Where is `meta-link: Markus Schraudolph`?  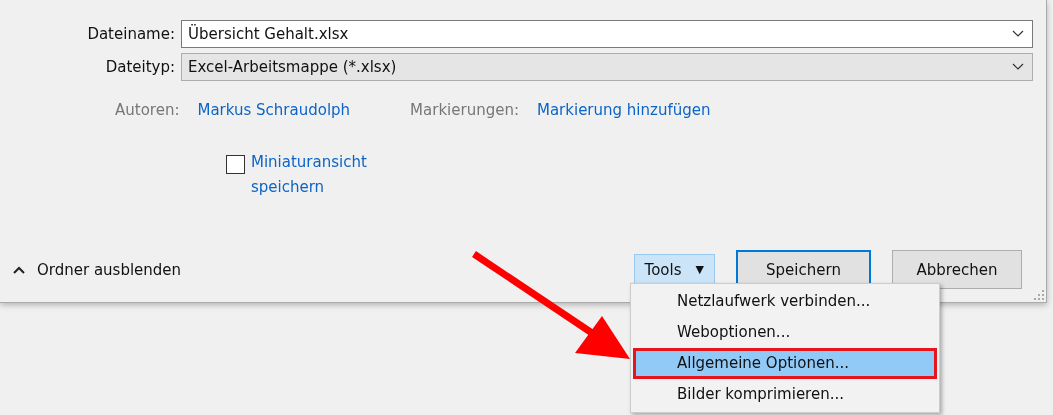
meta-link: Markus Schraudolph is located at coordinates (274, 110).